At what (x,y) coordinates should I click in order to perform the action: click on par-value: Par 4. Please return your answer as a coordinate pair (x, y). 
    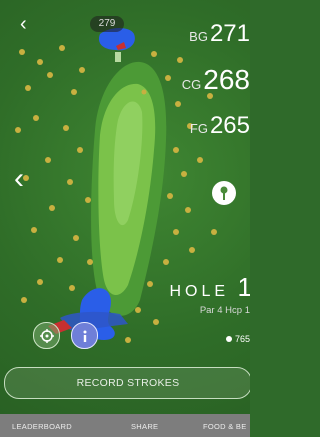
    Looking at the image, I should click on (211, 310).